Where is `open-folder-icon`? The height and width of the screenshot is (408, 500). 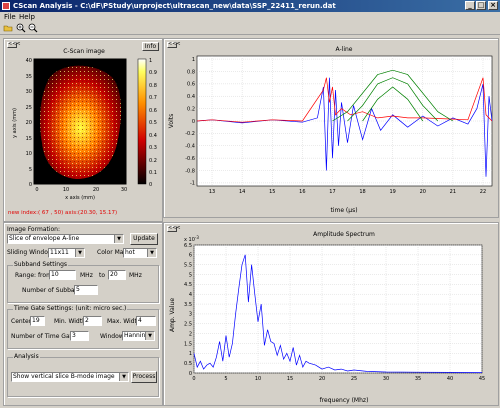 open-folder-icon is located at coordinates (8, 28).